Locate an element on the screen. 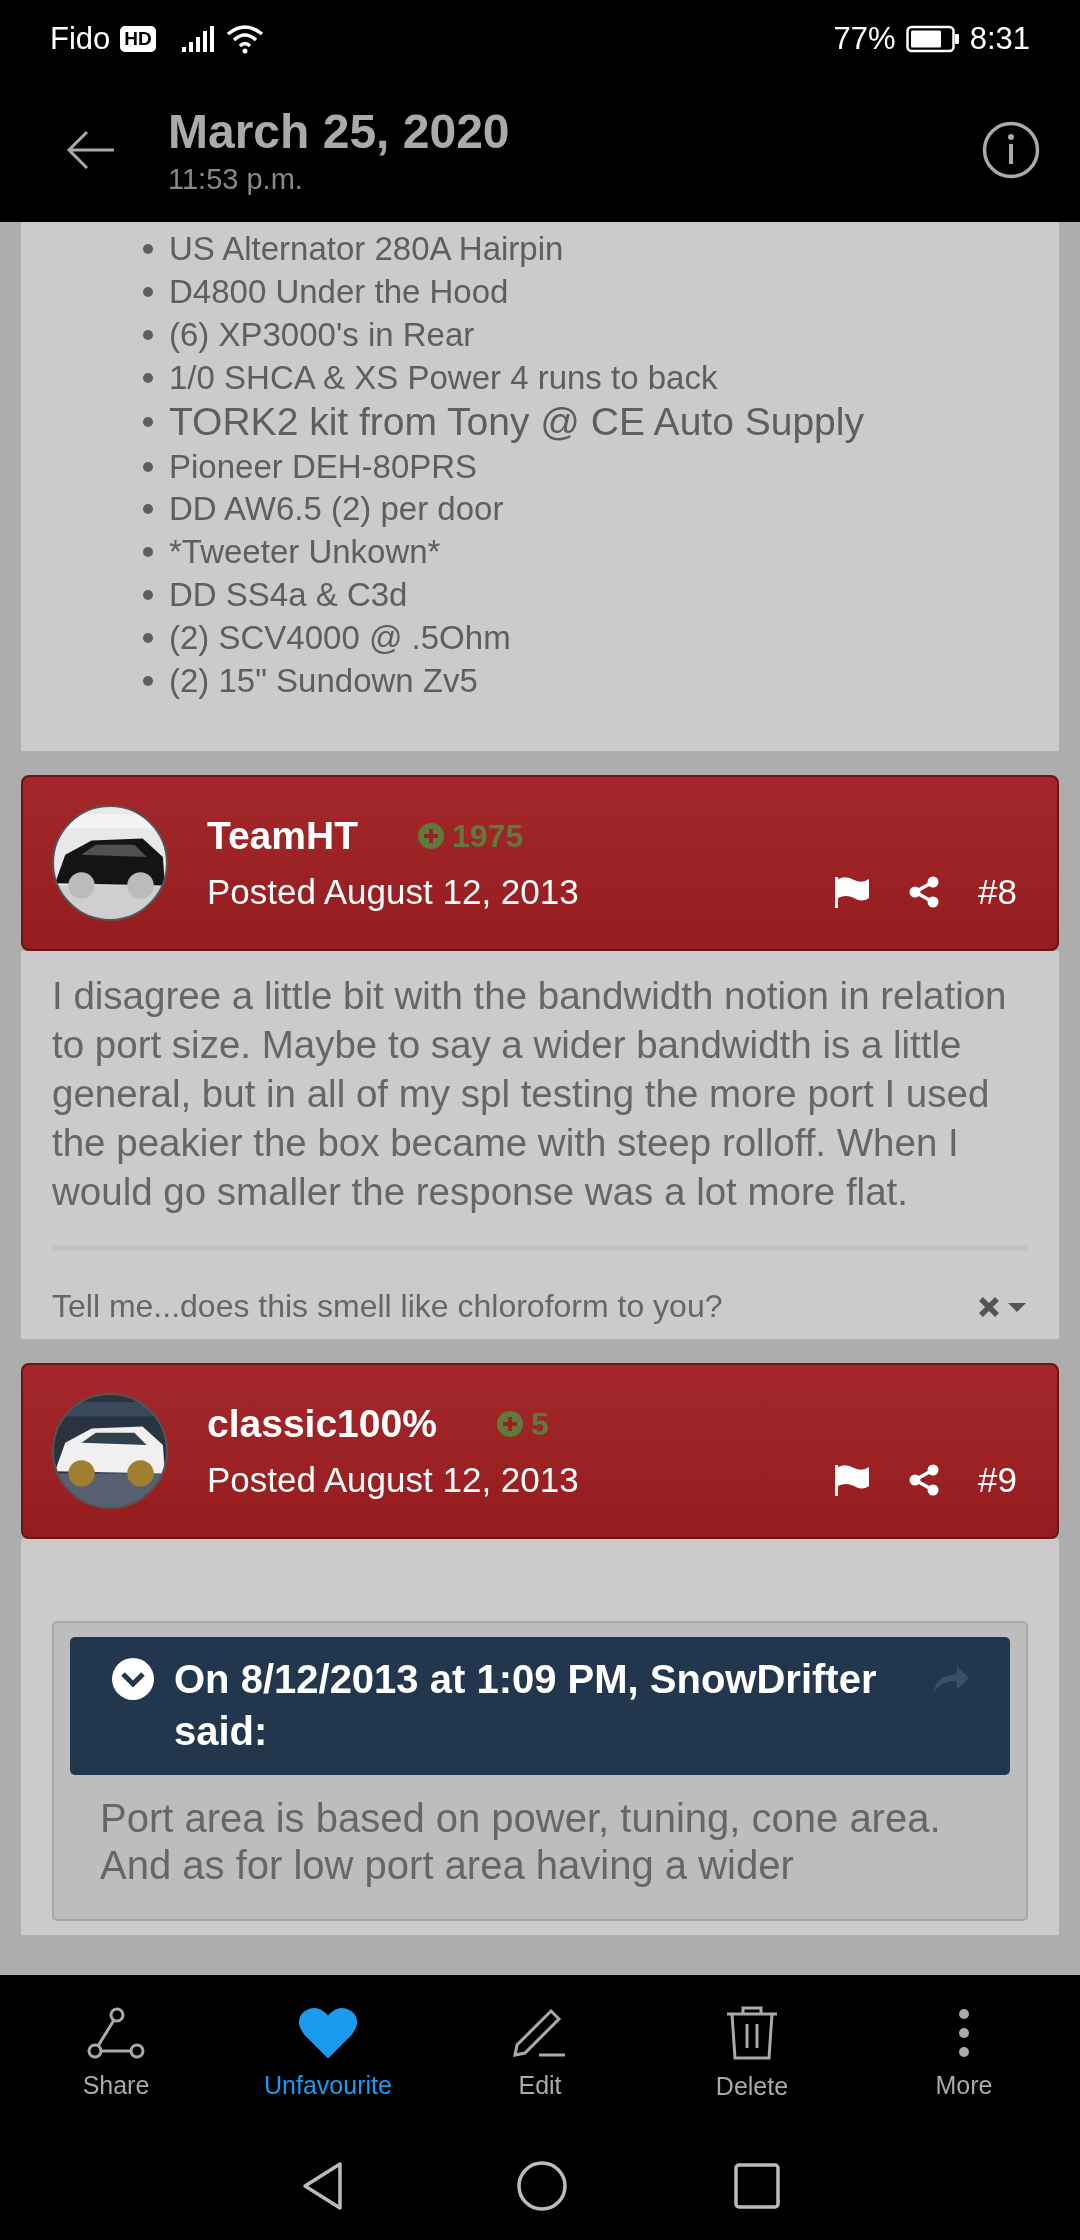 The image size is (1080, 2240). list-item: (6) XP3000's in Rear is located at coordinates (322, 335).